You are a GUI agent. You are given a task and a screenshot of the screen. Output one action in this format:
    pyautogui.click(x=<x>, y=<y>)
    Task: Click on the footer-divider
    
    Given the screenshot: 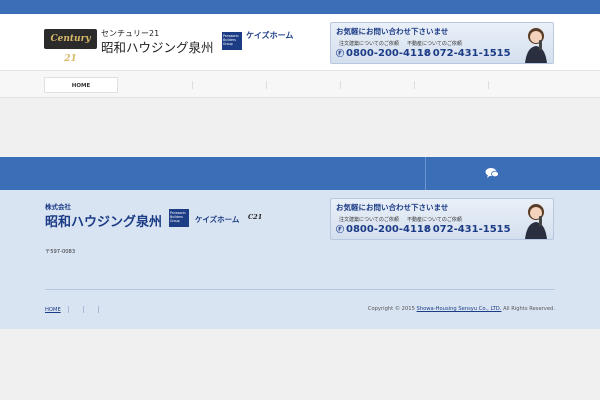 What is the action you would take?
    pyautogui.click(x=300, y=289)
    